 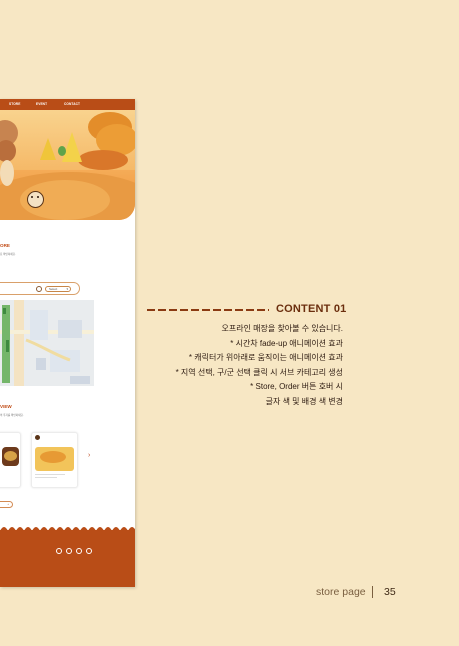 What do you see at coordinates (372, 592) in the screenshot?
I see `footer-separator` at bounding box center [372, 592].